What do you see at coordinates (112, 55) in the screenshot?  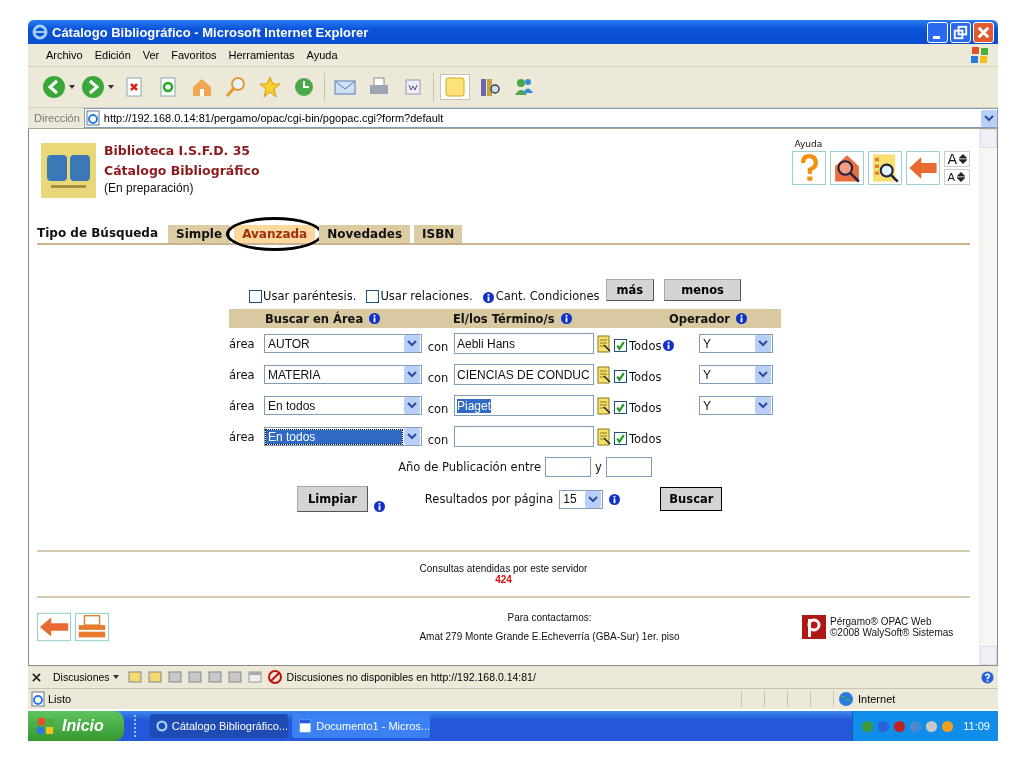 I see `menu-item: Edición` at bounding box center [112, 55].